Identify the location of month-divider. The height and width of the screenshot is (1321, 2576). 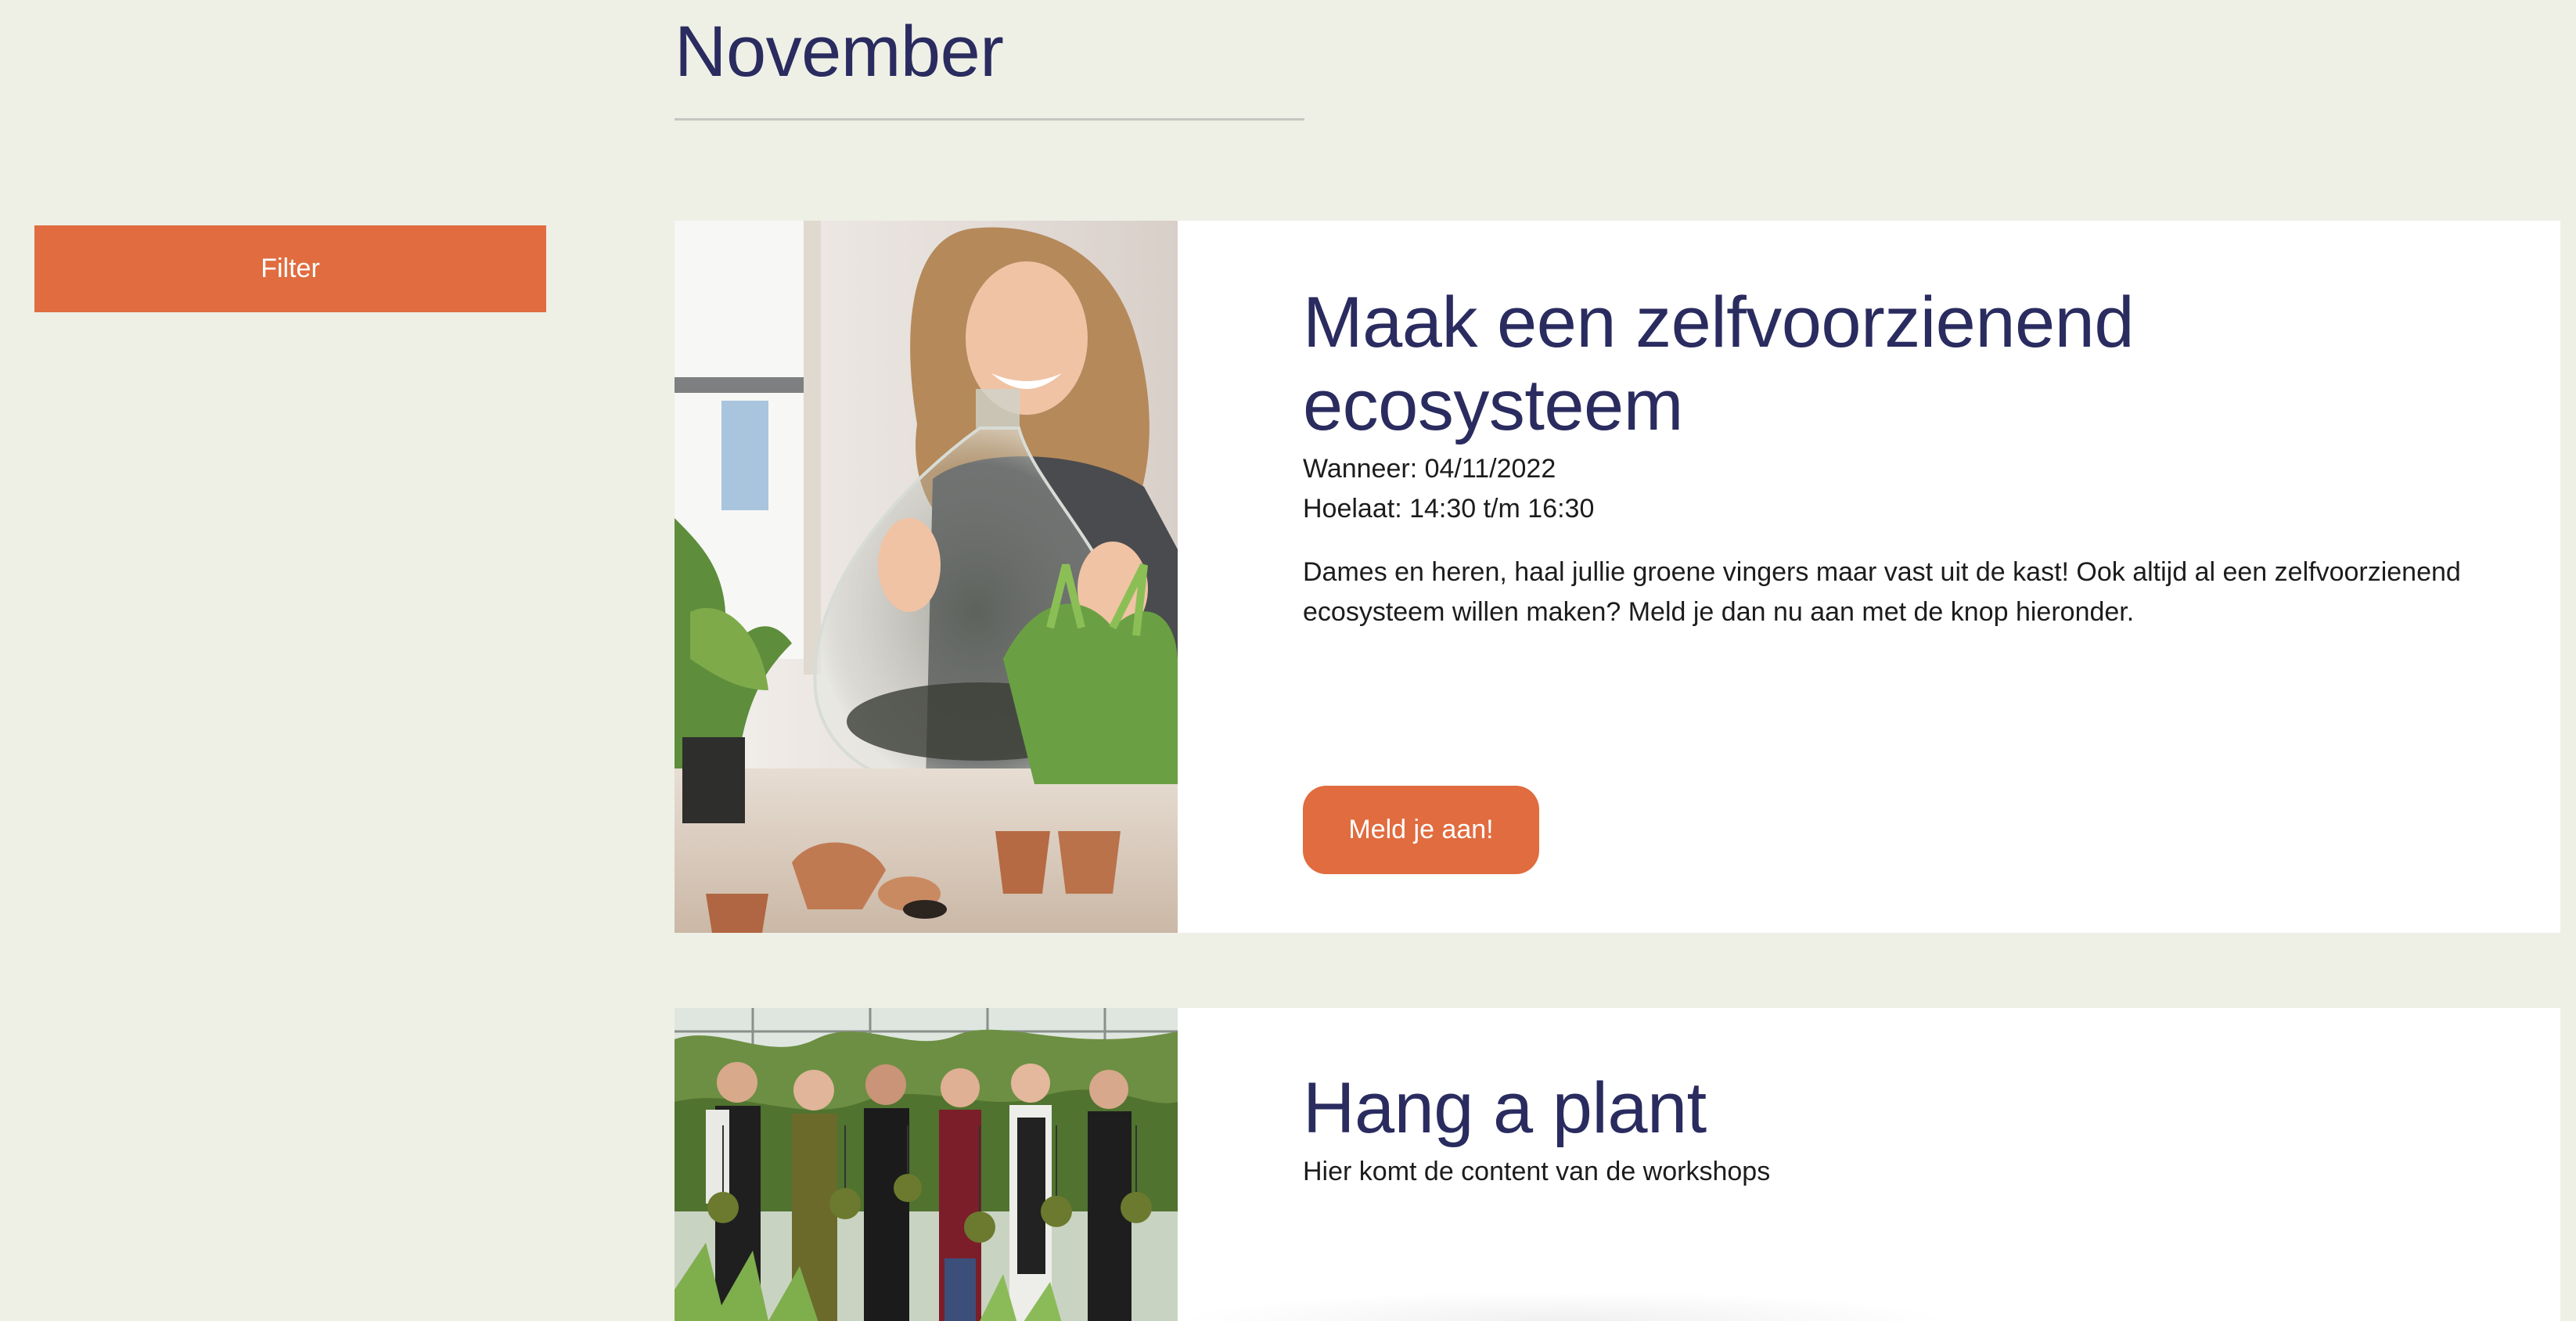
(989, 119).